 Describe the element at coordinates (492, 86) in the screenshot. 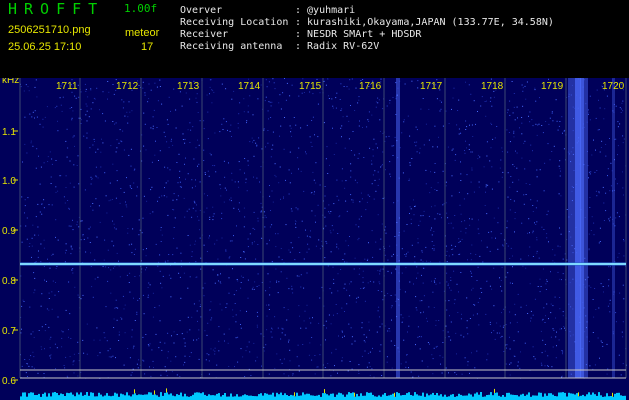

I see `minute-label-1718: 1718` at that location.